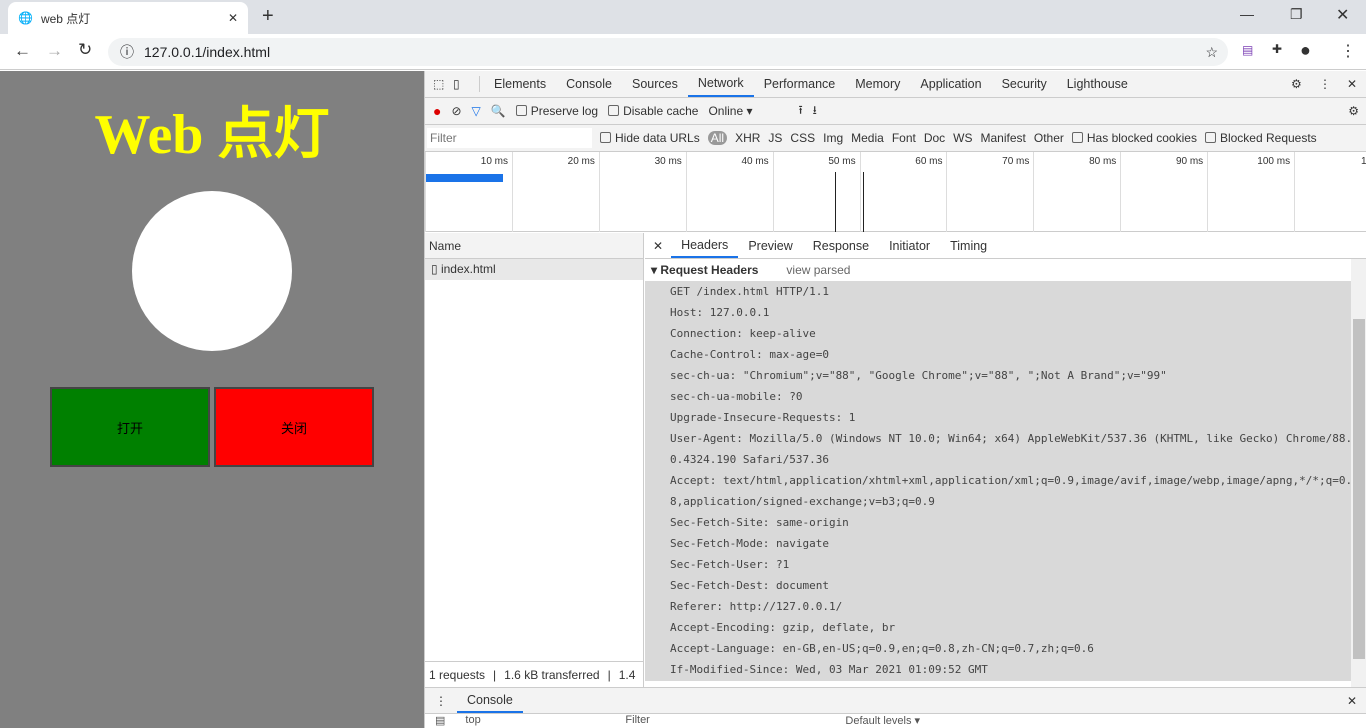 This screenshot has width=1366, height=728. Describe the element at coordinates (534, 269) in the screenshot. I see `request-row: ▯ index.html` at that location.